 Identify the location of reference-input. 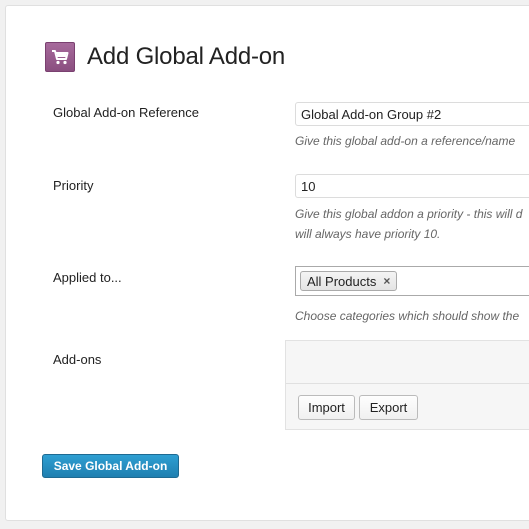
(412, 114).